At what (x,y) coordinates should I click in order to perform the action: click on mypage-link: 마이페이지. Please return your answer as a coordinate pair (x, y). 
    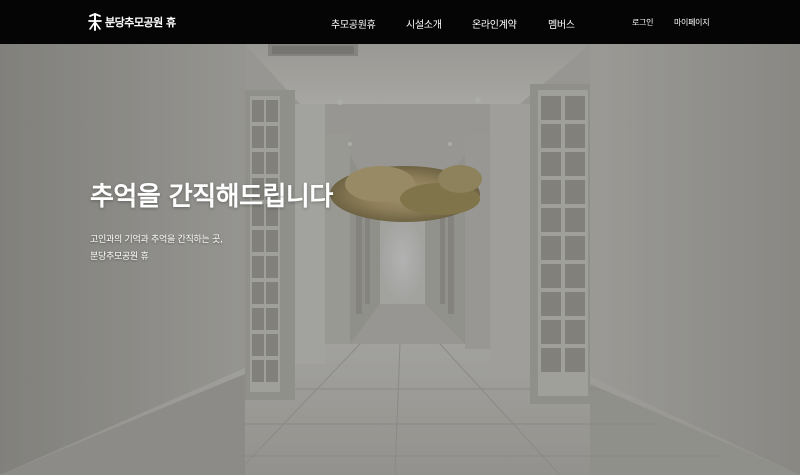
    Looking at the image, I should click on (692, 22).